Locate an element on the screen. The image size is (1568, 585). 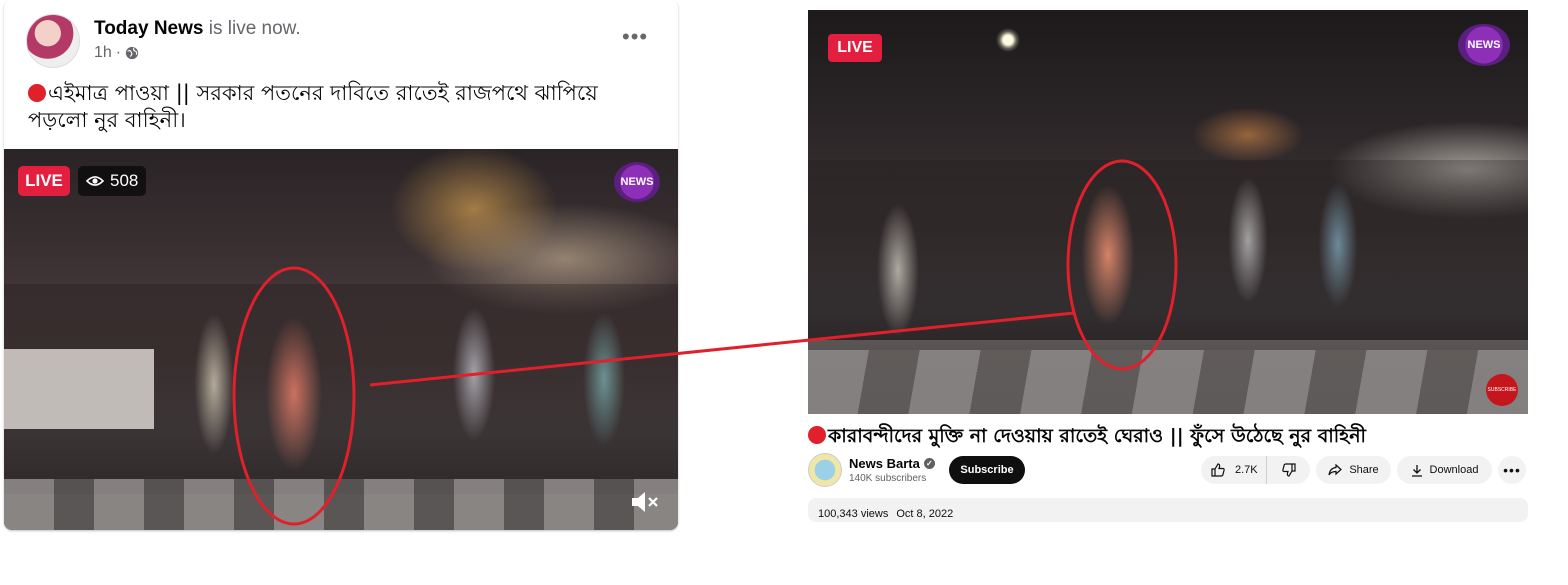
share-label: Share is located at coordinates (1364, 470).